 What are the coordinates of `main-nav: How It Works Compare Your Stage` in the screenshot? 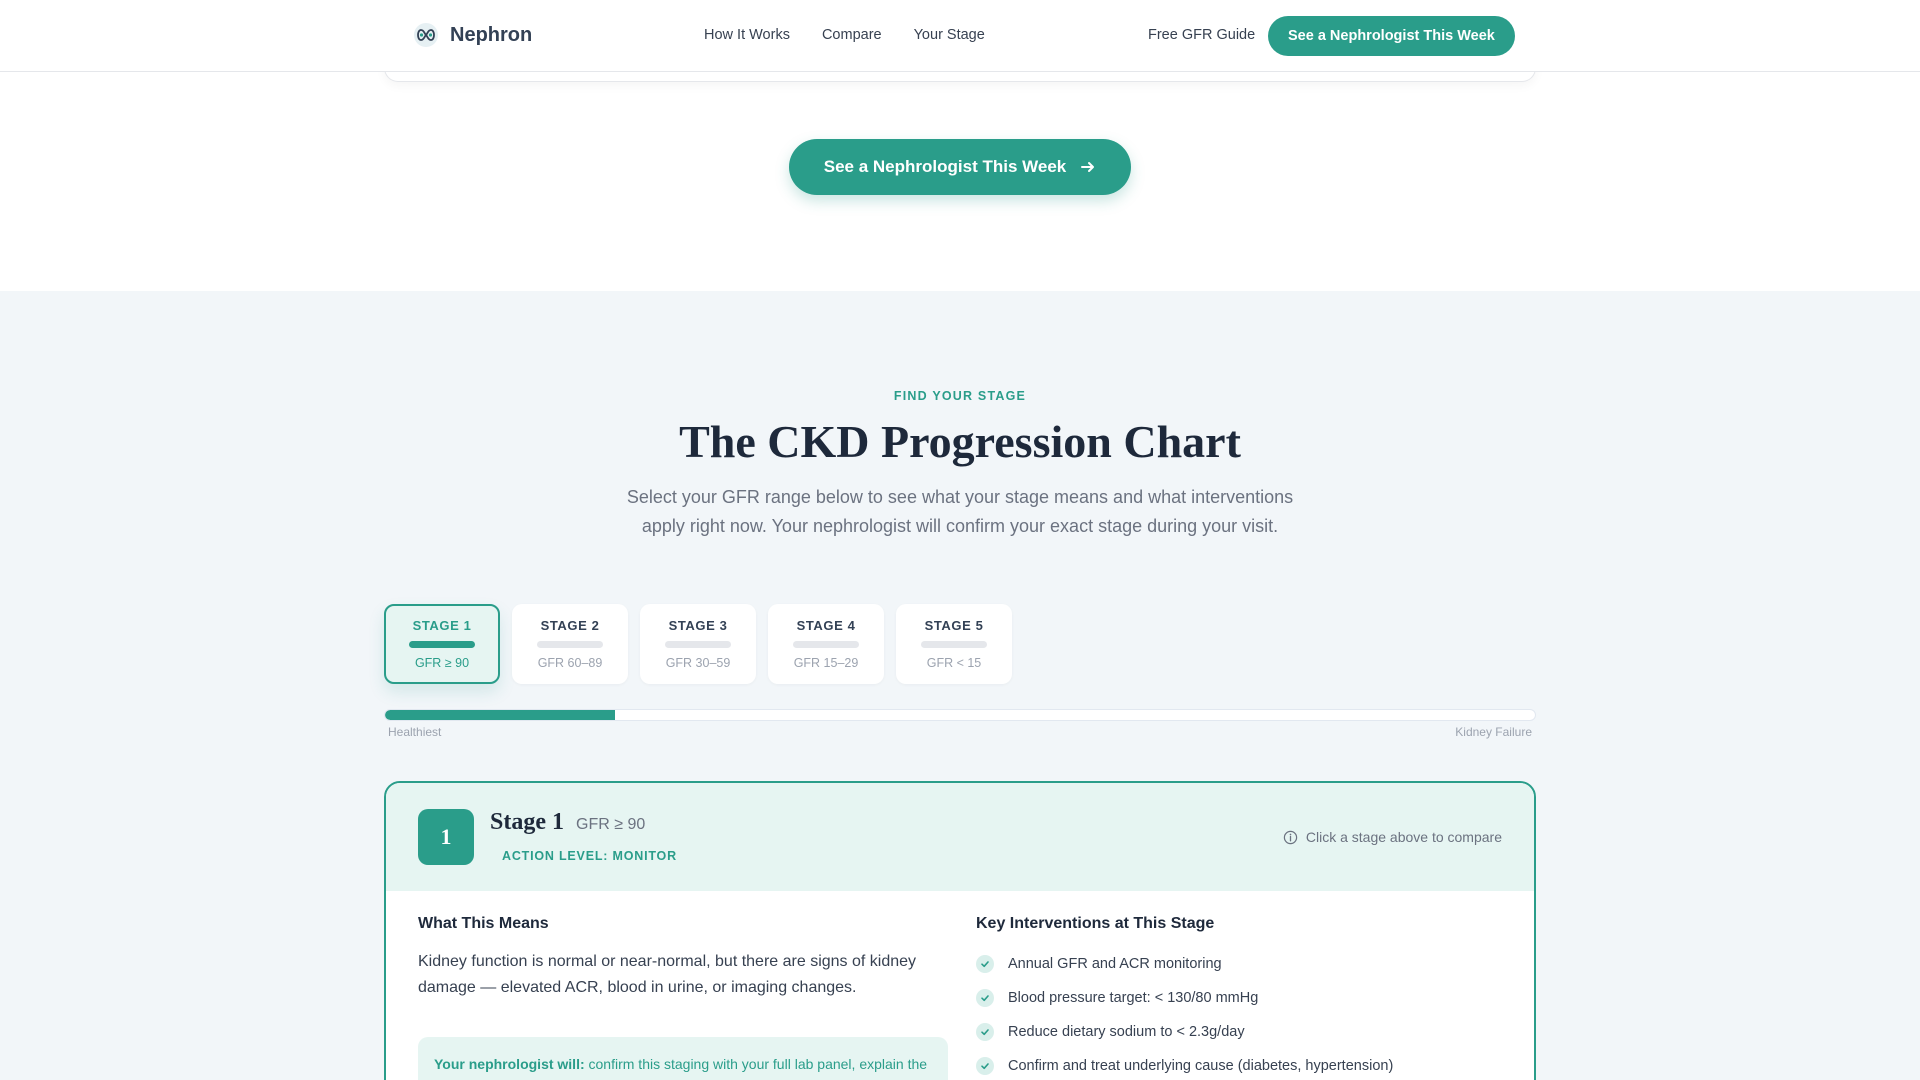 It's located at (844, 35).